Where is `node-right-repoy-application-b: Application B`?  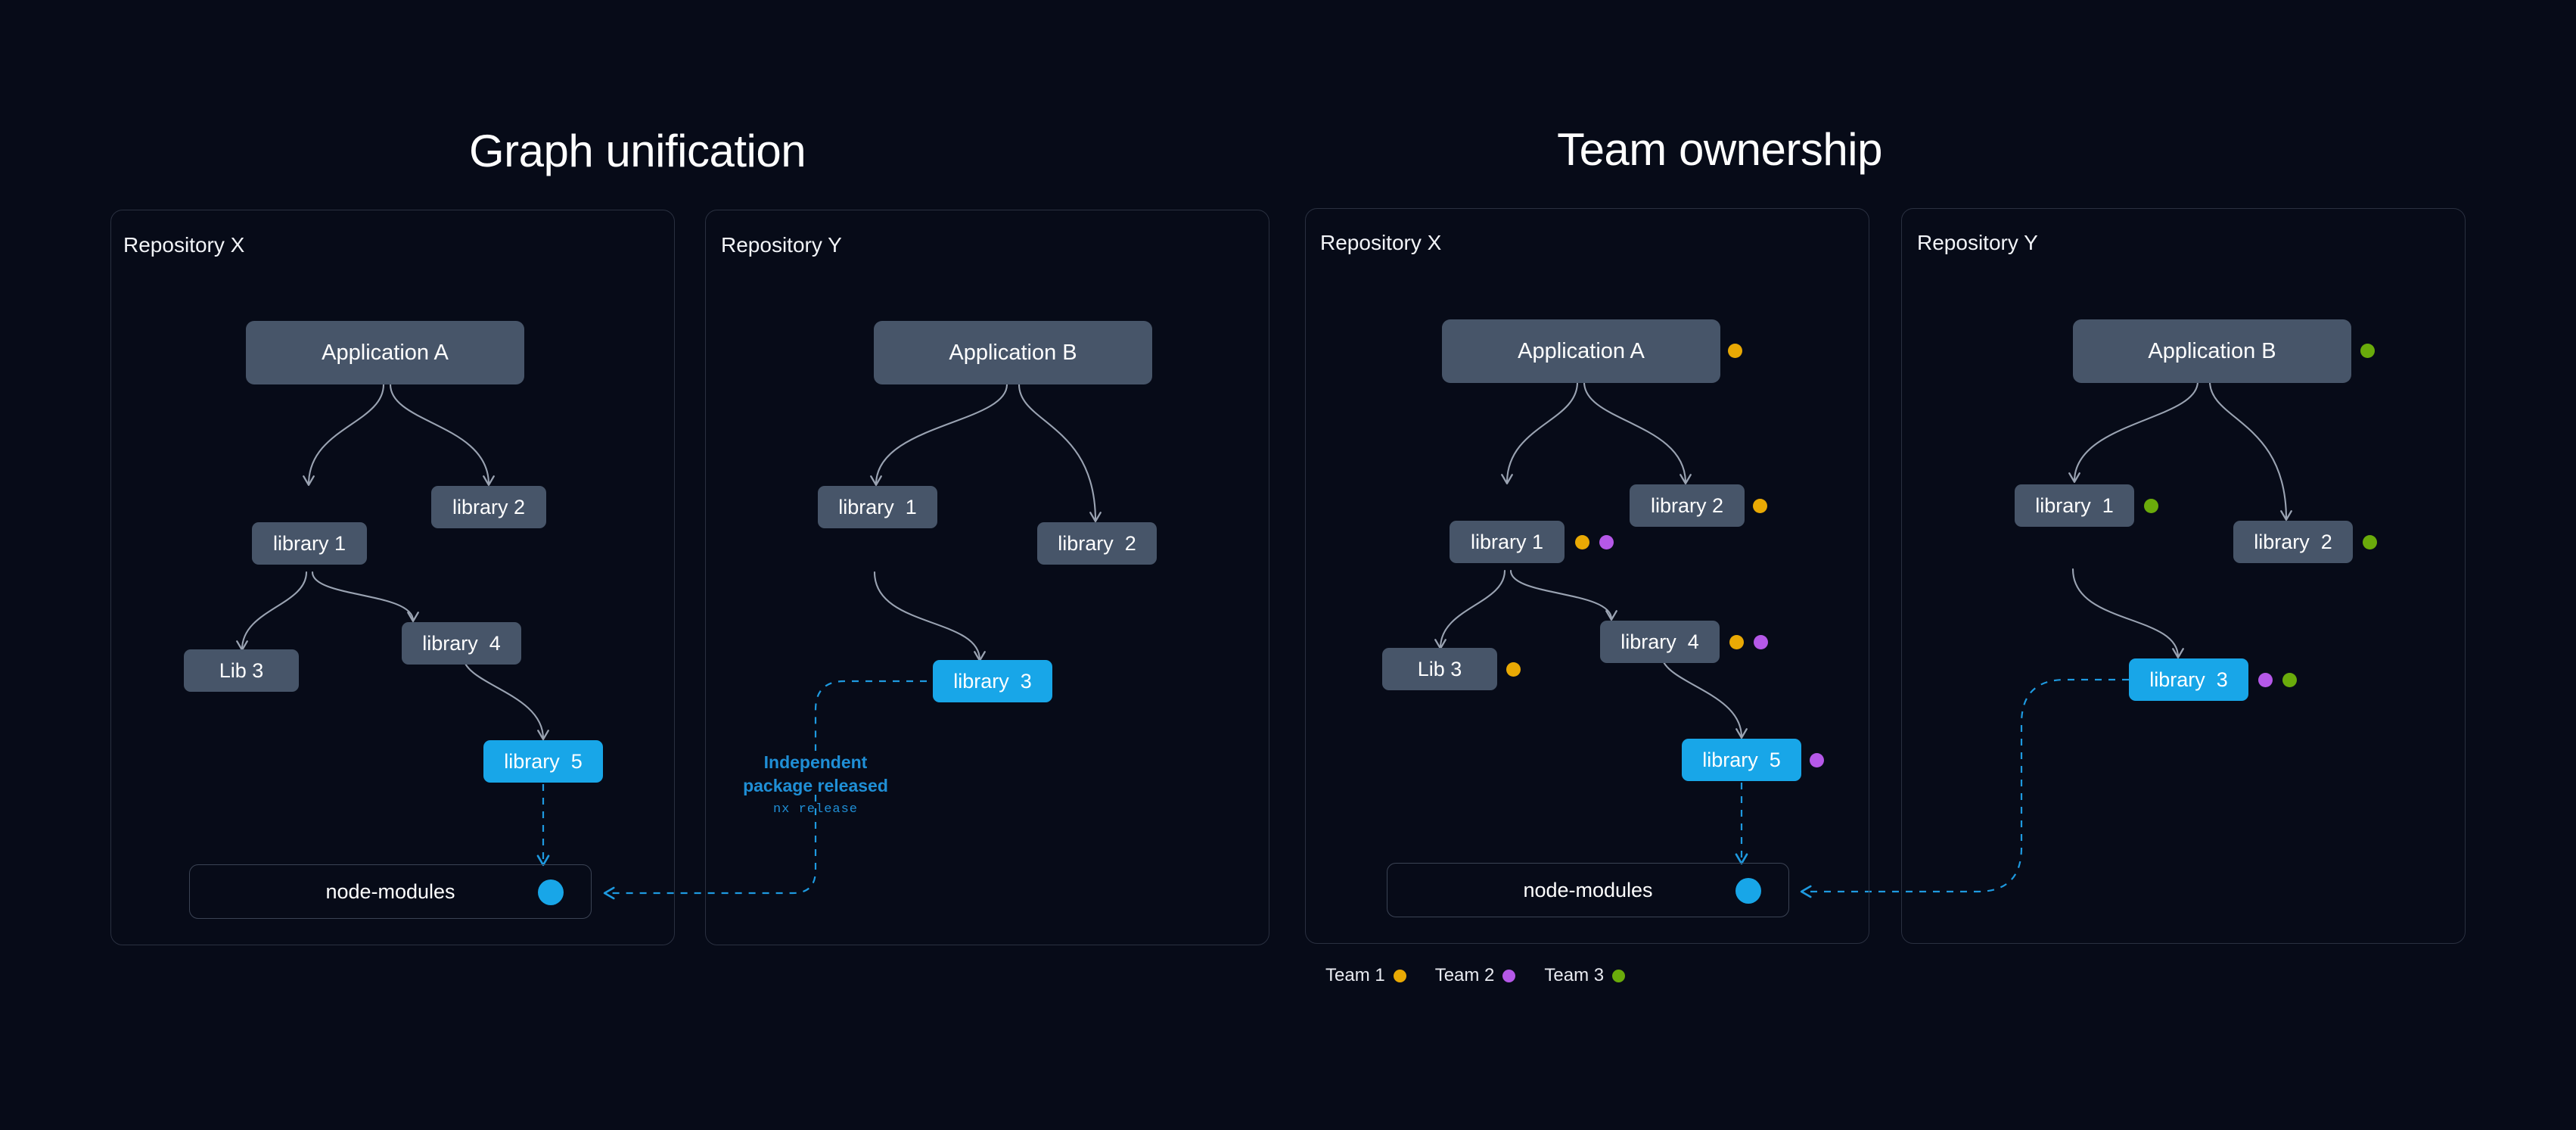
node-right-repoy-application-b: Application B is located at coordinates (2212, 351).